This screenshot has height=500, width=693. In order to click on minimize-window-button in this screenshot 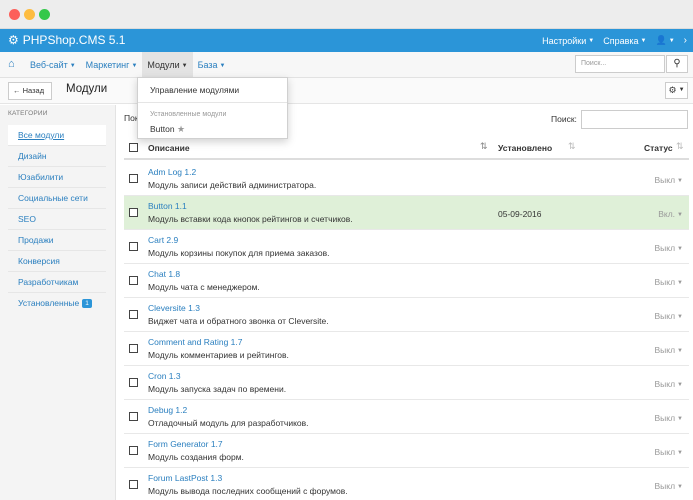, I will do `click(29, 14)`.